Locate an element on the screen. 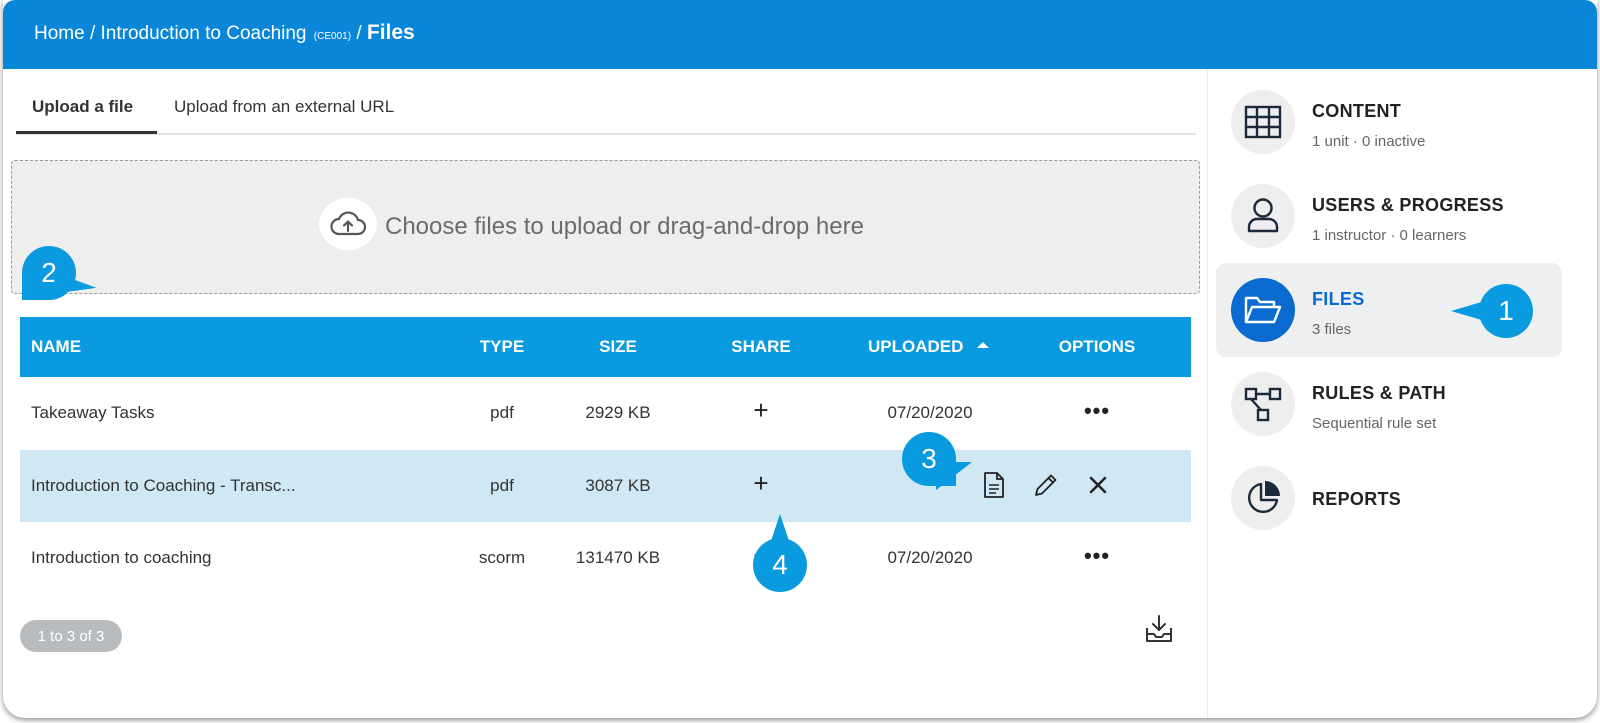 This screenshot has height=723, width=1600. close-icon is located at coordinates (1098, 487).